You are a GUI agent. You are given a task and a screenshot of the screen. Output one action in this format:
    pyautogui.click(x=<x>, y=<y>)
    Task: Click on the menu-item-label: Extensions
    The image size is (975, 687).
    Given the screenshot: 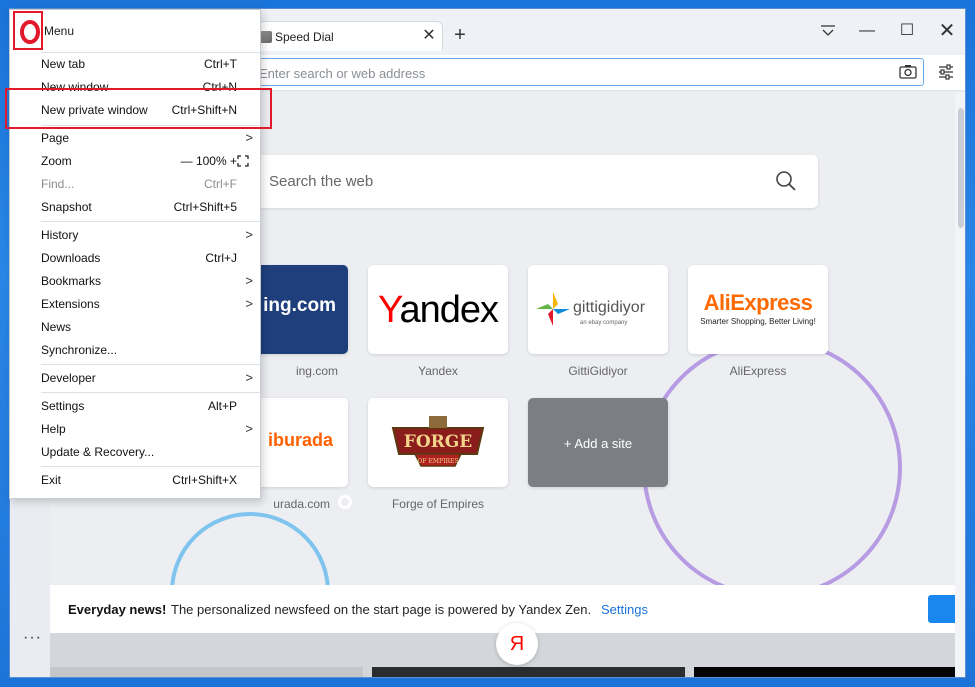 What is the action you would take?
    pyautogui.click(x=70, y=304)
    